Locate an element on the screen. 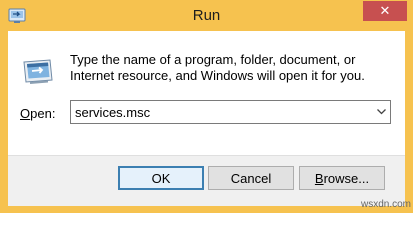 Image resolution: width=413 pixels, height=240 pixels. browse-accelerator: B is located at coordinates (319, 178).